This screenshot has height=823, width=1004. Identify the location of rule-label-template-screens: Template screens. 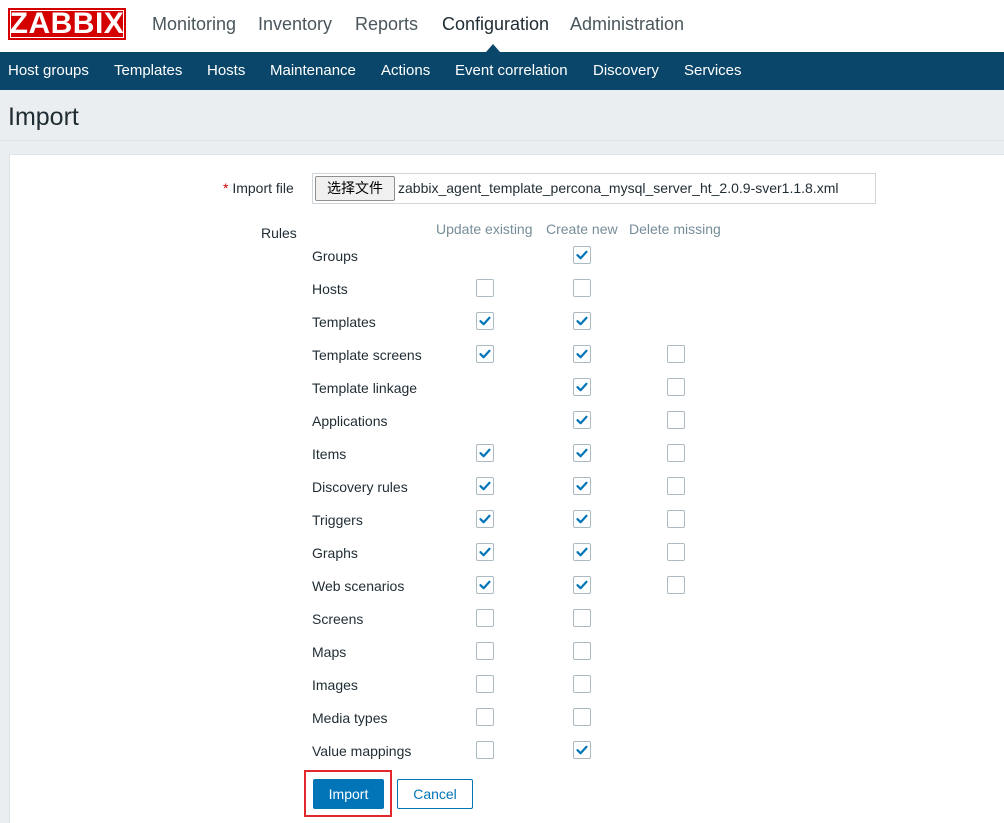
(367, 355).